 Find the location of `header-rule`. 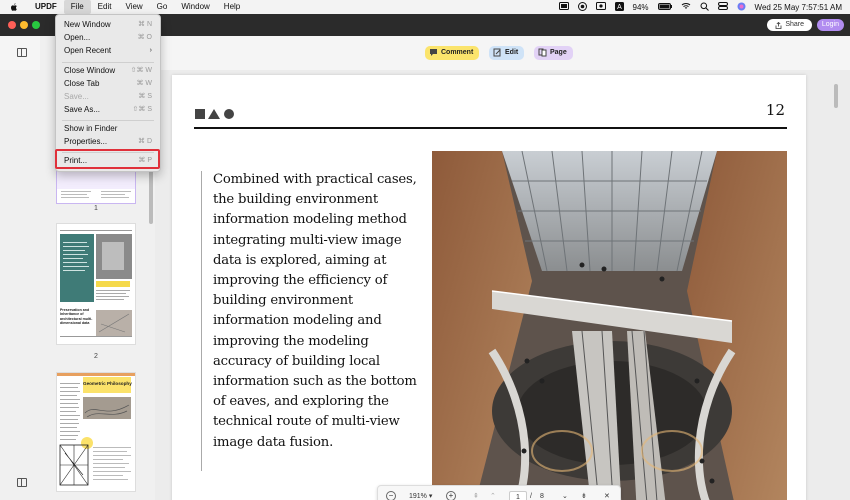

header-rule is located at coordinates (490, 128).